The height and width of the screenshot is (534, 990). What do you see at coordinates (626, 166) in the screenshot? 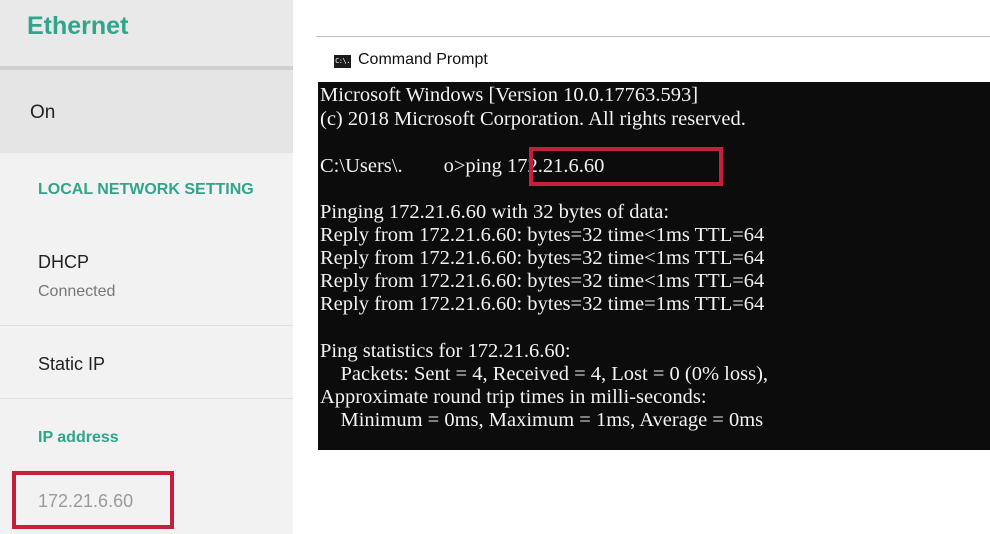
I see `ping-command-highlight` at bounding box center [626, 166].